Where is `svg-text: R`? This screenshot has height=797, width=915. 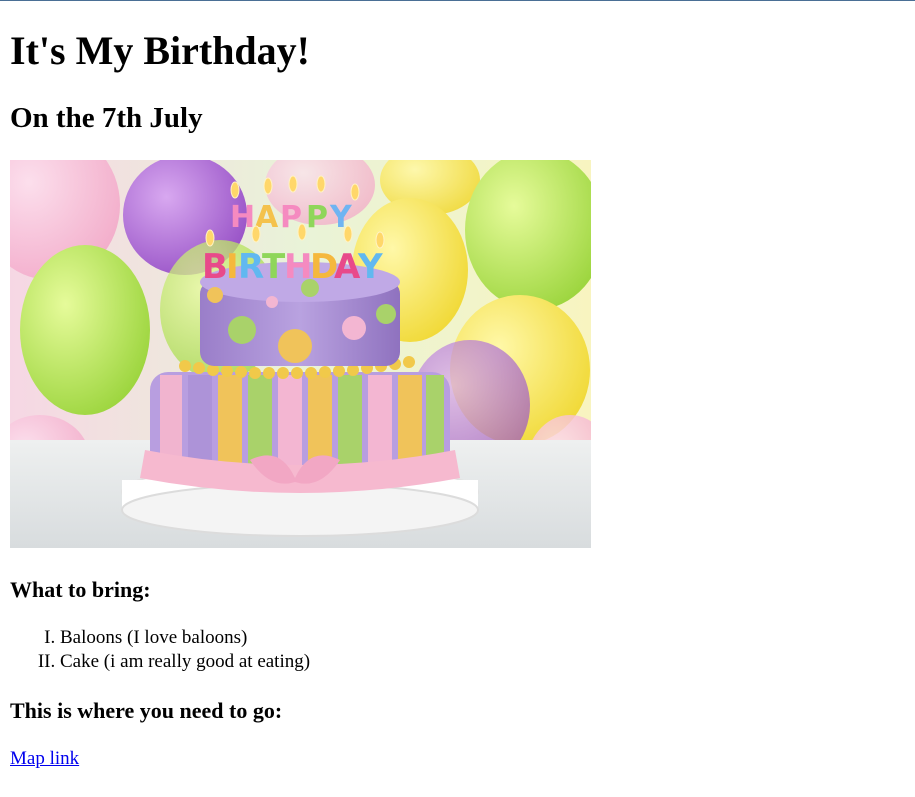 svg-text: R is located at coordinates (251, 267).